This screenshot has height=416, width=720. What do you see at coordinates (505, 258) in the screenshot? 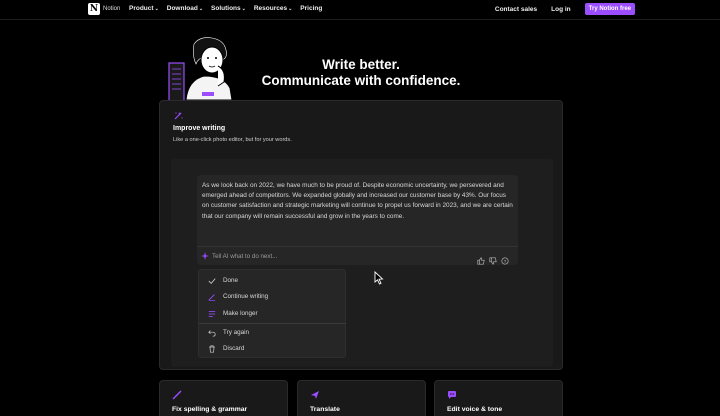
I see `help-icon: ?` at bounding box center [505, 258].